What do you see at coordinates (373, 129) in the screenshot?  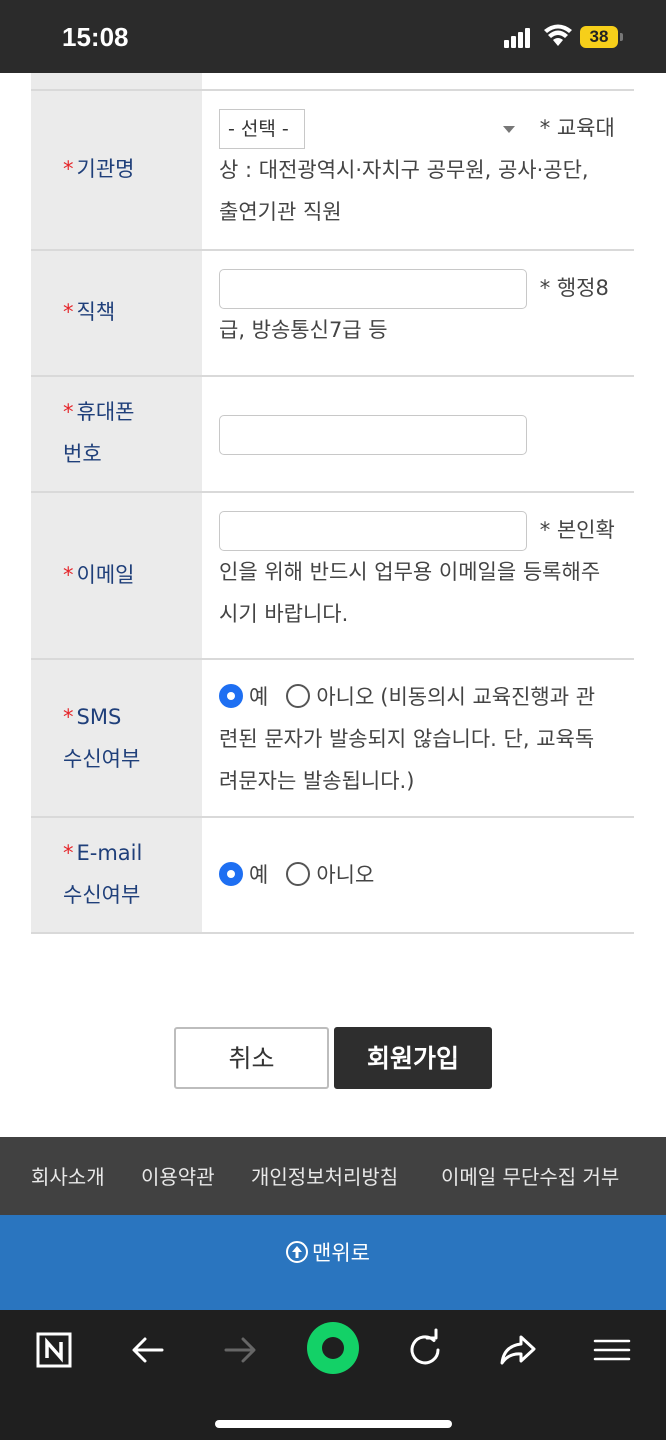 I see `organization-select: - 선택 -` at bounding box center [373, 129].